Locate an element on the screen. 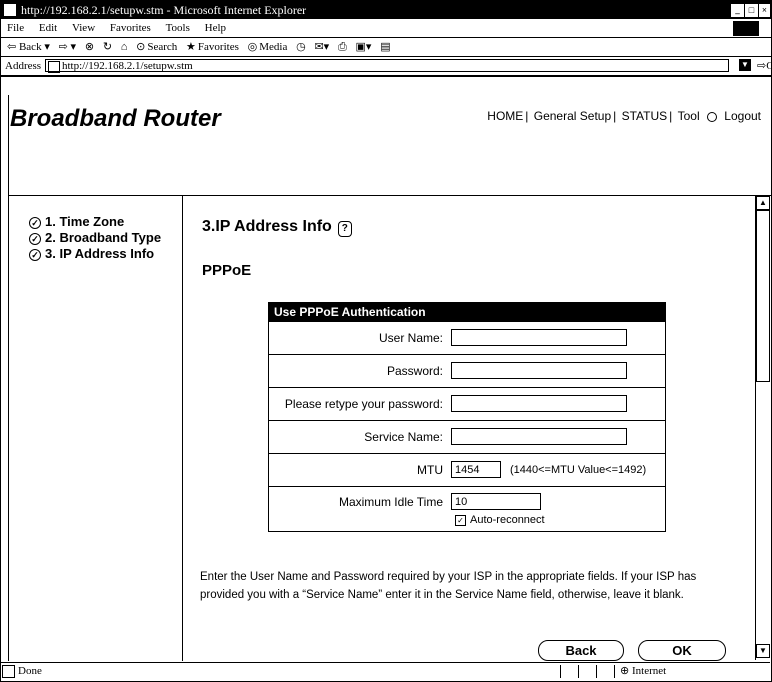  idle-time-label: Maximum Idle Time is located at coordinates (390, 502).